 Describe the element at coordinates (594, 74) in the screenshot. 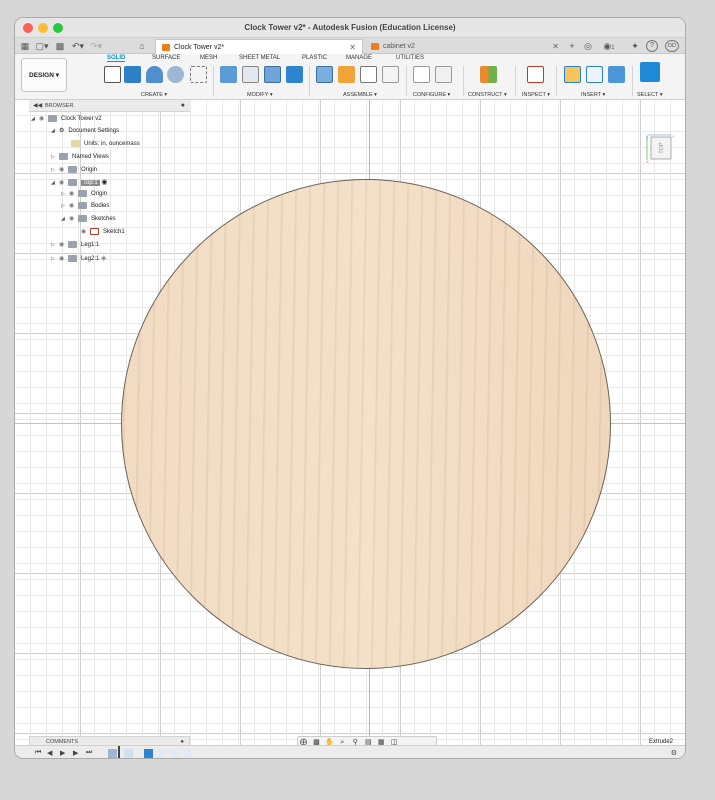

I see `insert-mesh-icon` at that location.